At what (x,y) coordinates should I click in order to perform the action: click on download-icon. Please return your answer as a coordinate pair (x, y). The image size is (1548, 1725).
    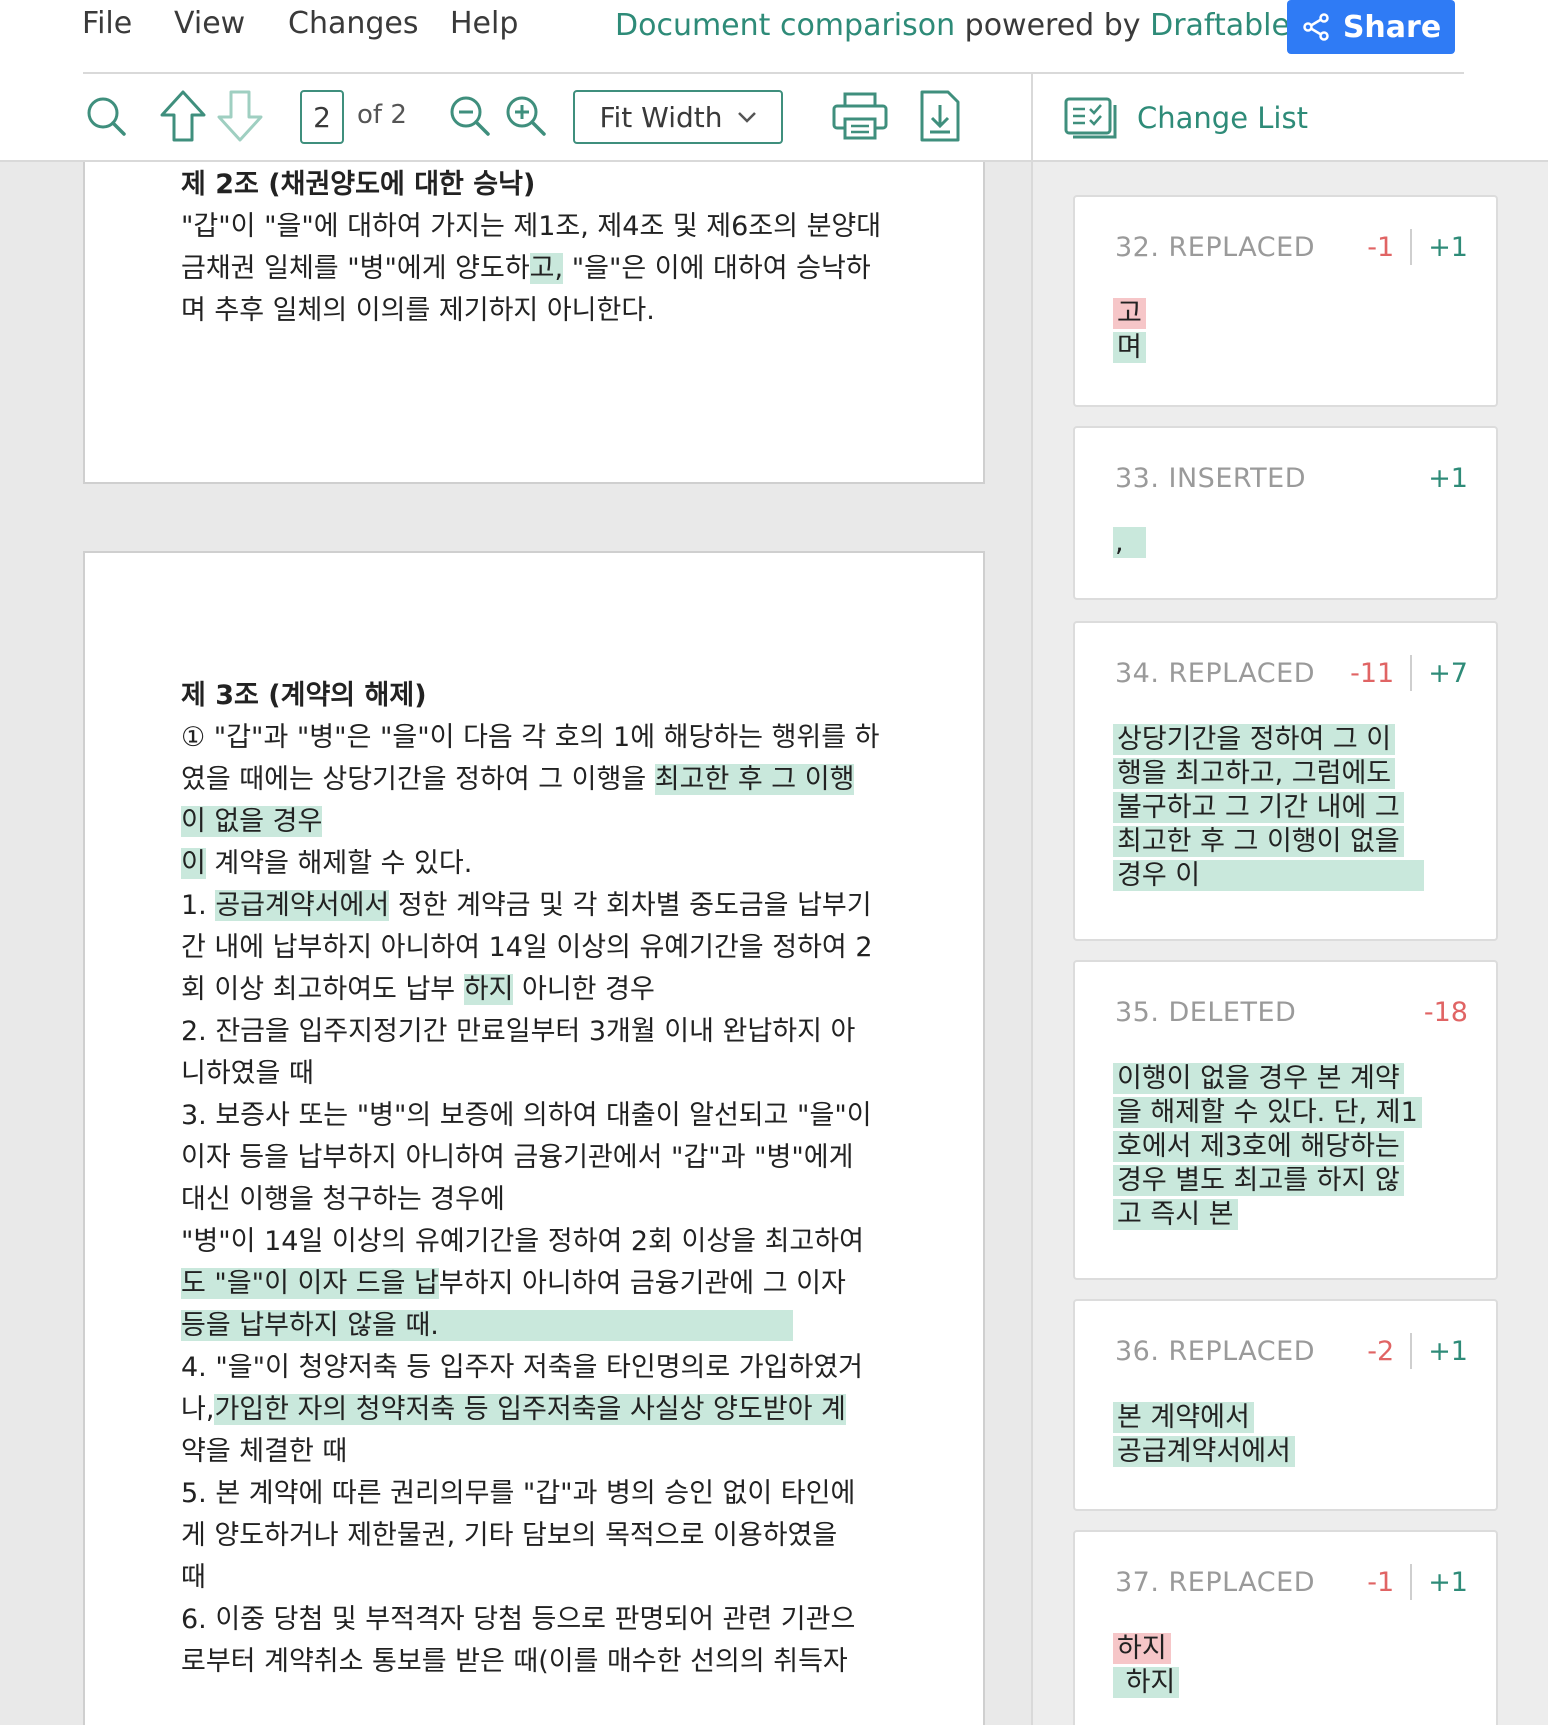
    Looking at the image, I should click on (940, 116).